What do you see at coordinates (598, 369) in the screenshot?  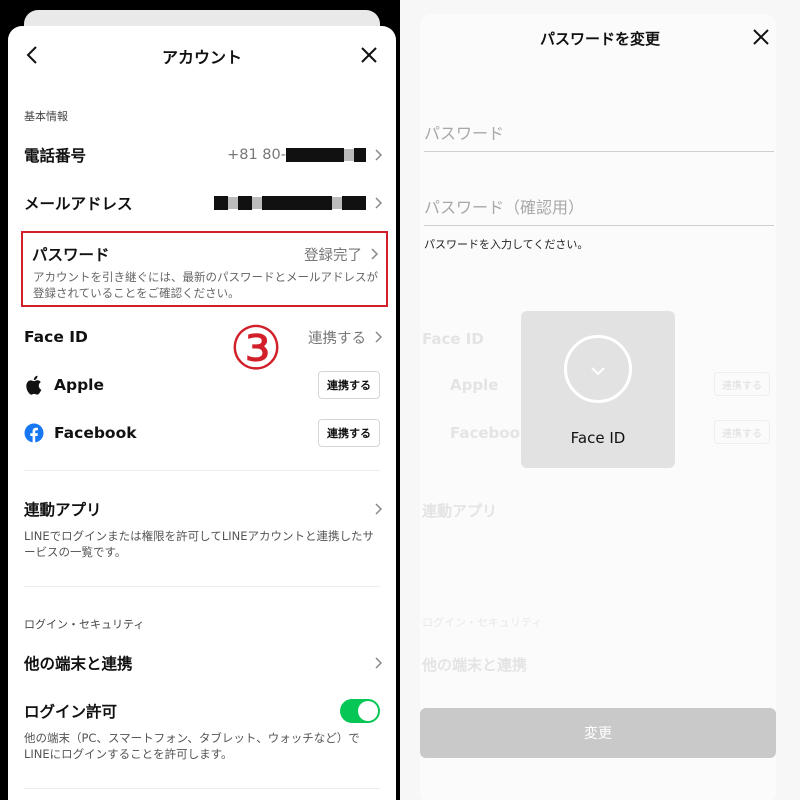 I see `face-id-ring-icon` at bounding box center [598, 369].